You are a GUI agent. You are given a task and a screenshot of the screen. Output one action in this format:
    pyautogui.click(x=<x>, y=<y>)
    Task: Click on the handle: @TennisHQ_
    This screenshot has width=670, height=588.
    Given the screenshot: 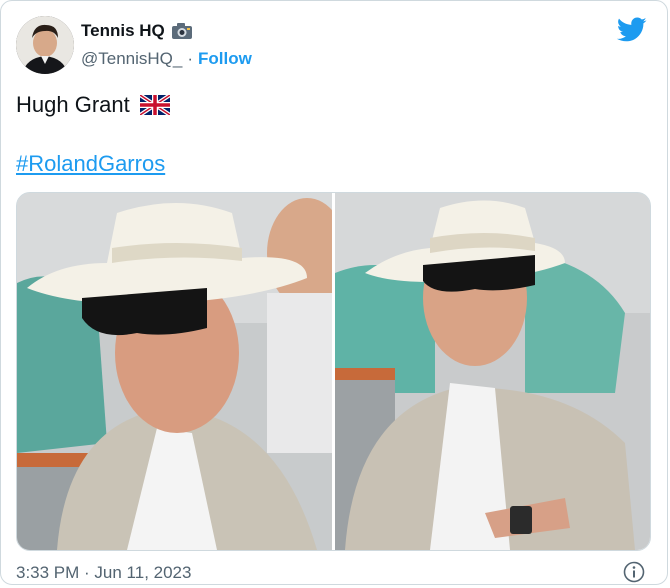 What is the action you would take?
    pyautogui.click(x=131, y=59)
    